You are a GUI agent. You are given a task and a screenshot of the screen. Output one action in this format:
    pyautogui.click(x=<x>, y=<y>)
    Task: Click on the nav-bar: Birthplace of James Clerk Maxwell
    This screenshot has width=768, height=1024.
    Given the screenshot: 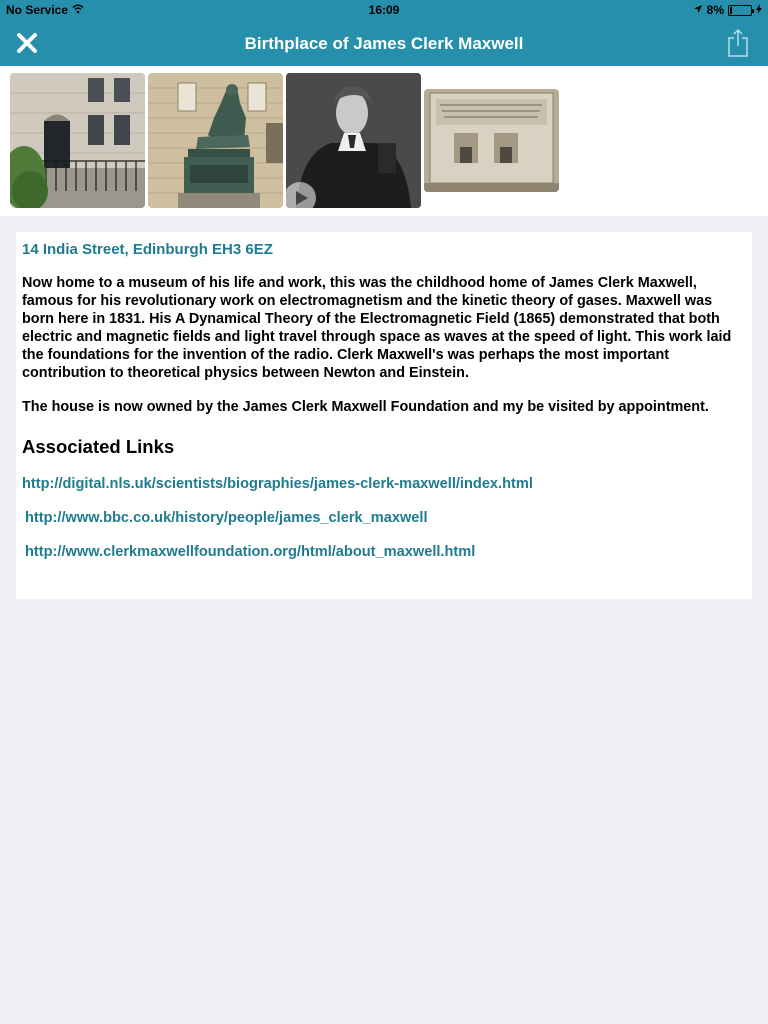 What is the action you would take?
    pyautogui.click(x=384, y=43)
    